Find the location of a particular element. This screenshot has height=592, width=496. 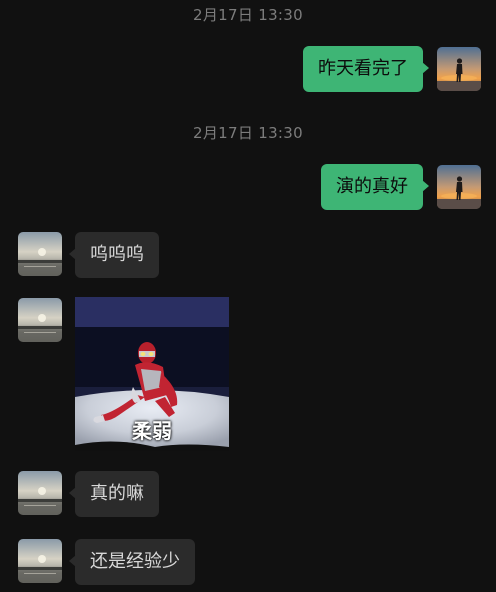

sticker-message: 柔弱 is located at coordinates (152, 374).